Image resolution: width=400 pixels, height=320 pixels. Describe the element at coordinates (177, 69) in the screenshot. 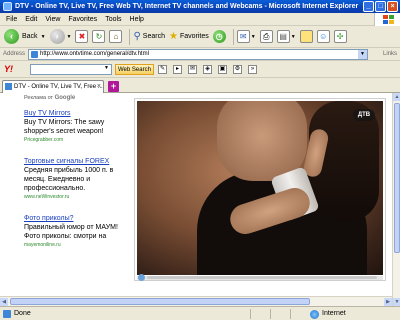

I see `bookmark-icon: ▸` at that location.